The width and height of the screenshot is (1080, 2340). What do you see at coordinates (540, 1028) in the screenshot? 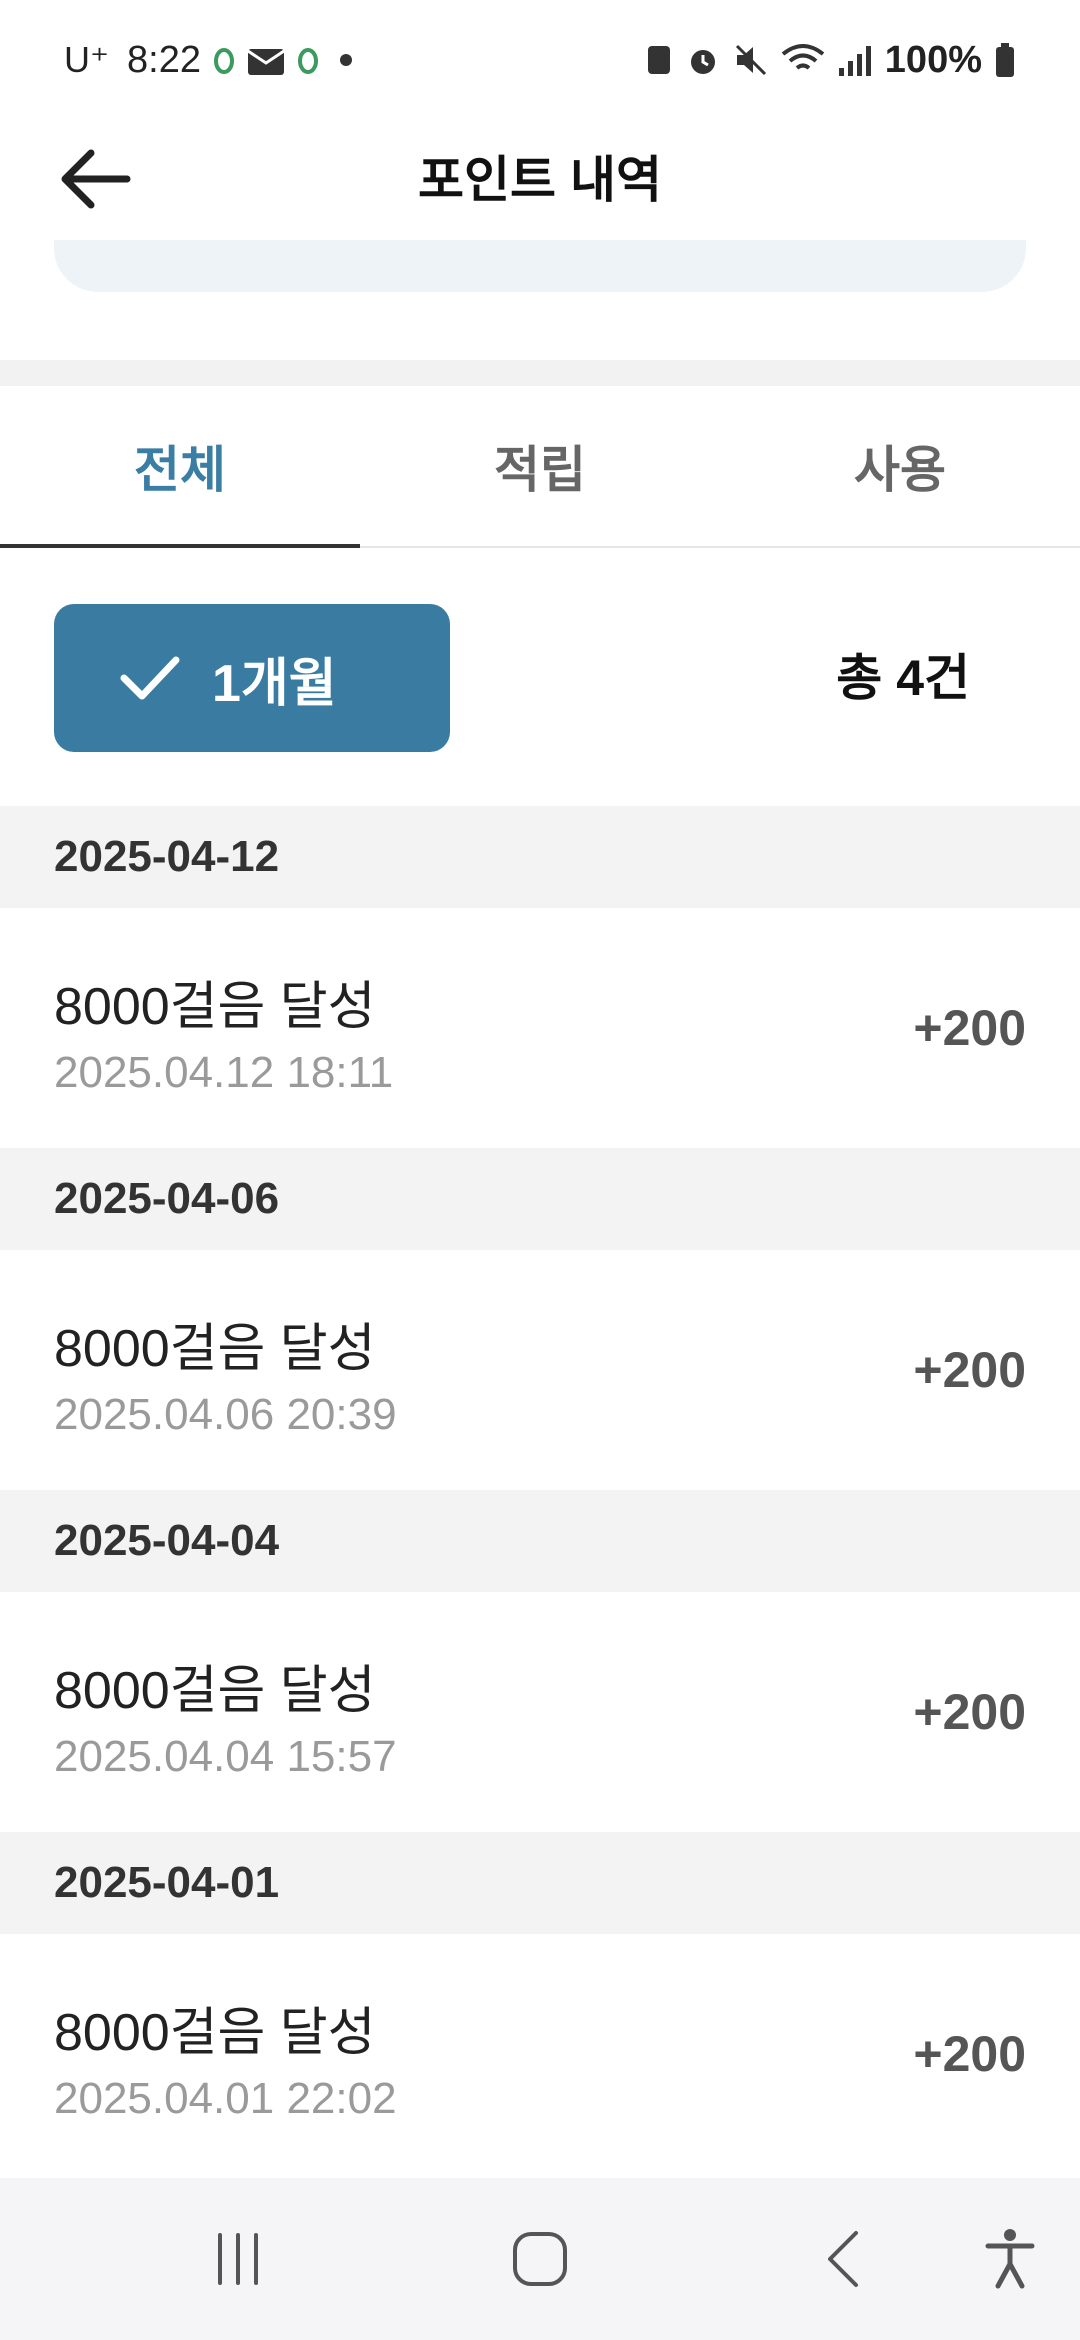
I see `history-item: 8000걸음 달성 2025.04.12 18:11 +200` at bounding box center [540, 1028].